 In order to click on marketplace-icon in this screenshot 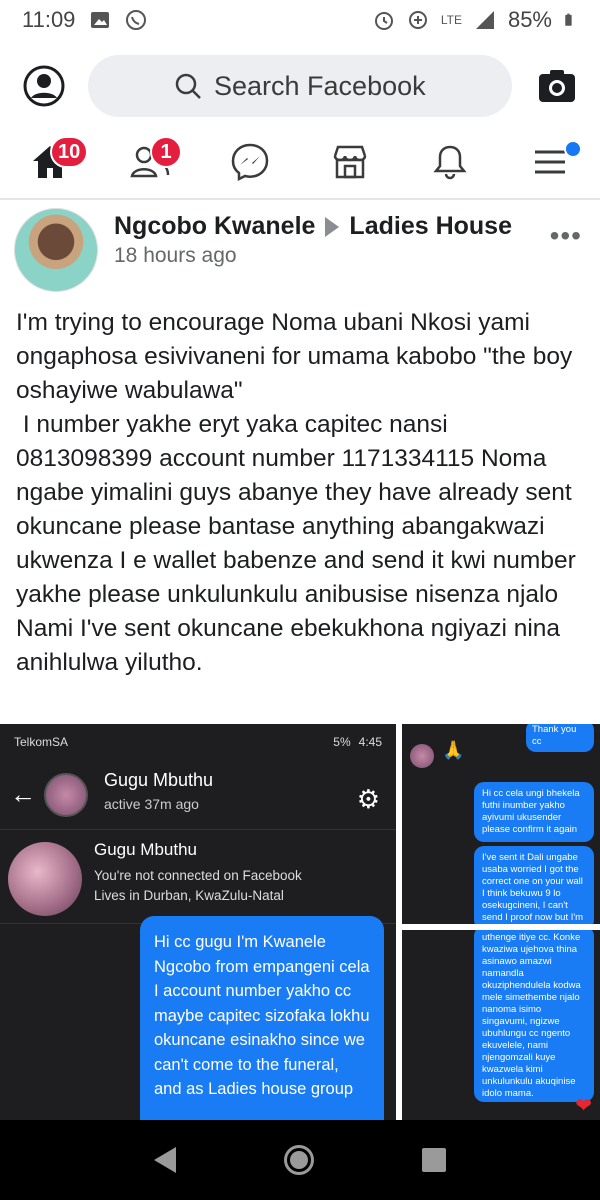, I will do `click(350, 162)`.